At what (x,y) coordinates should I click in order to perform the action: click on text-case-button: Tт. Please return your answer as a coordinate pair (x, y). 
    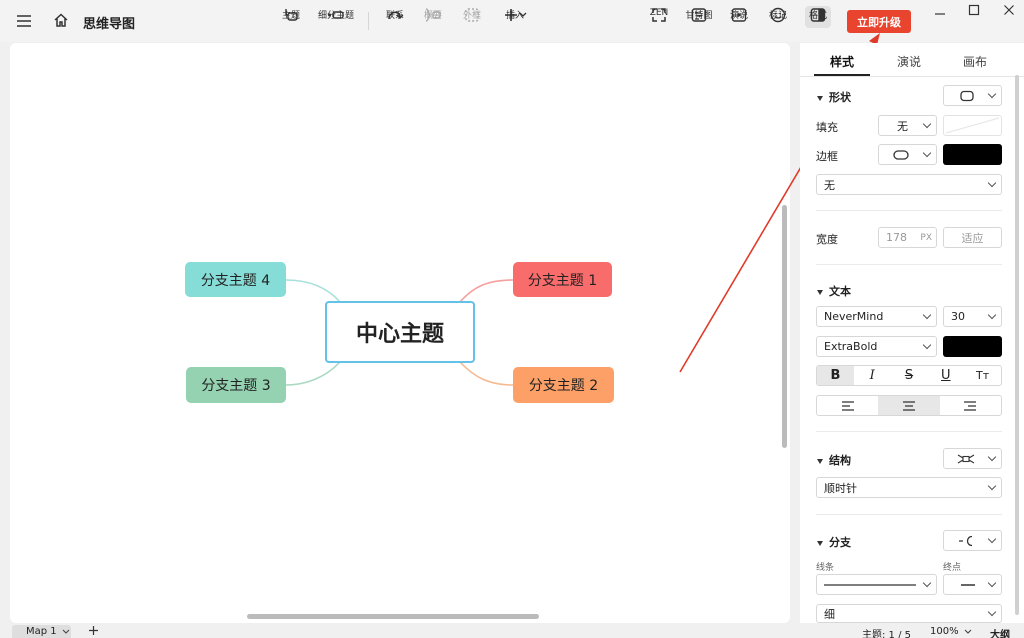
    Looking at the image, I should click on (982, 375).